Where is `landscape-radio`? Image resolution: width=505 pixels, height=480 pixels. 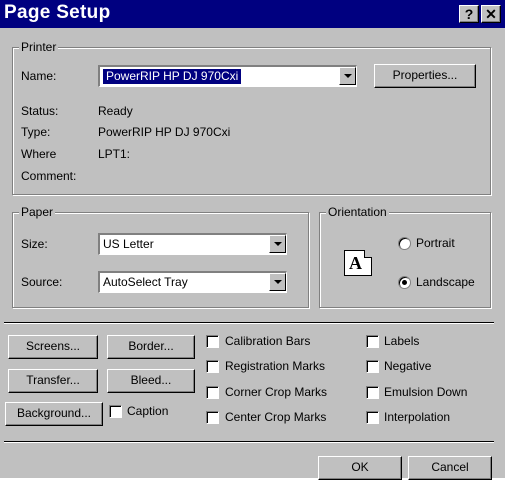 landscape-radio is located at coordinates (404, 282).